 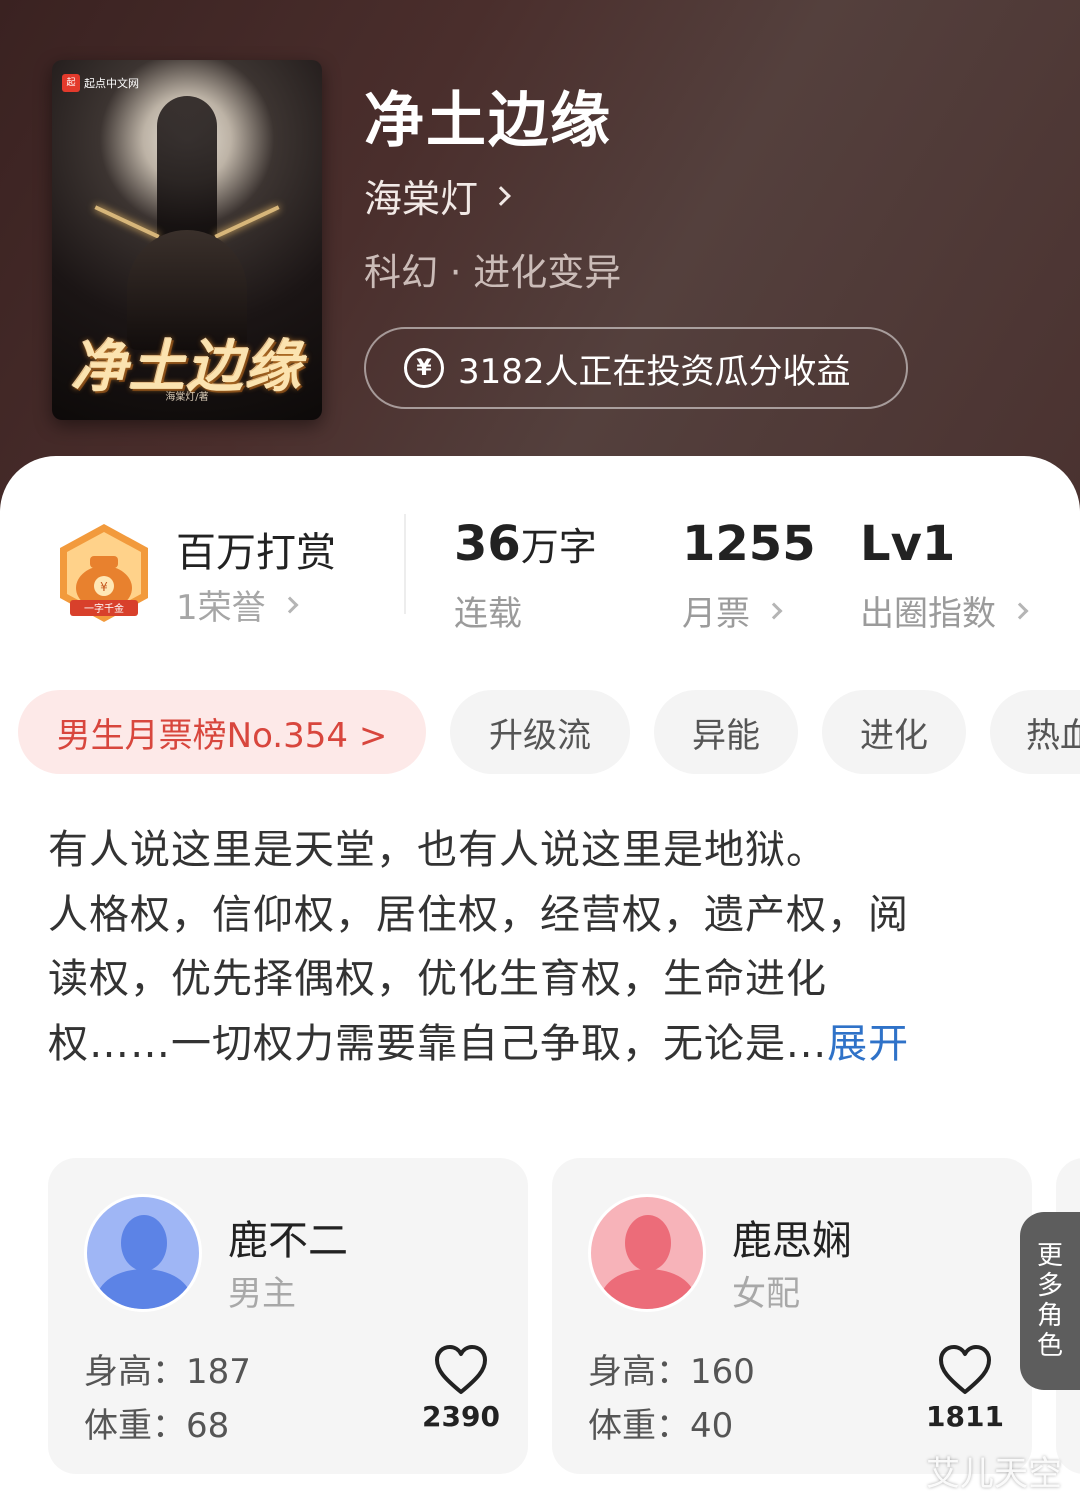 What do you see at coordinates (256, 553) in the screenshot?
I see `honor-name: 百万打赏` at bounding box center [256, 553].